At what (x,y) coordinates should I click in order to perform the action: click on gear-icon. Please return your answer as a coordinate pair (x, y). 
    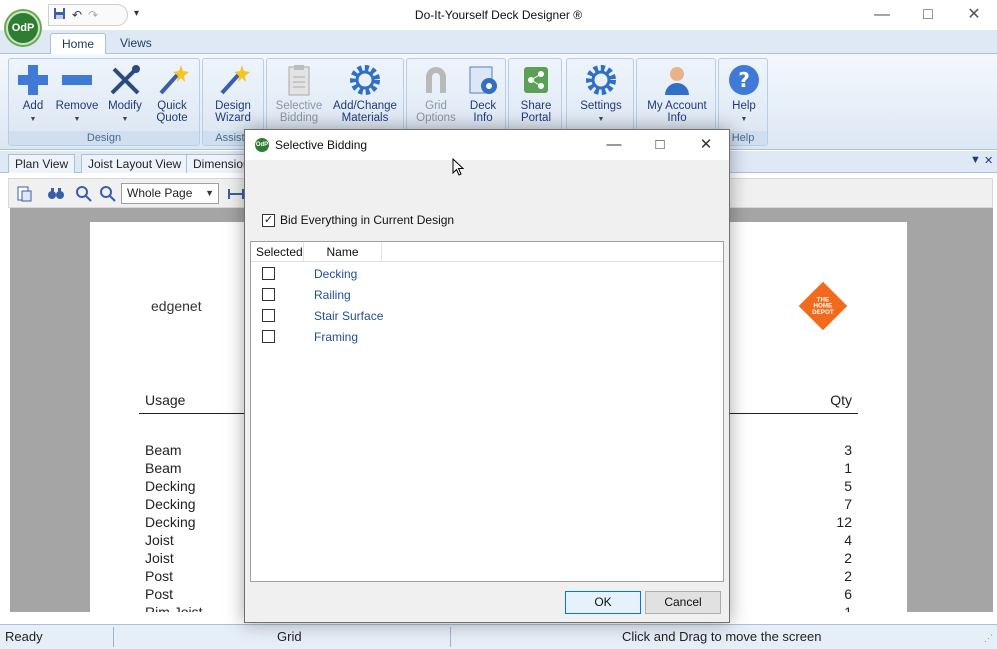
    Looking at the image, I should click on (365, 80).